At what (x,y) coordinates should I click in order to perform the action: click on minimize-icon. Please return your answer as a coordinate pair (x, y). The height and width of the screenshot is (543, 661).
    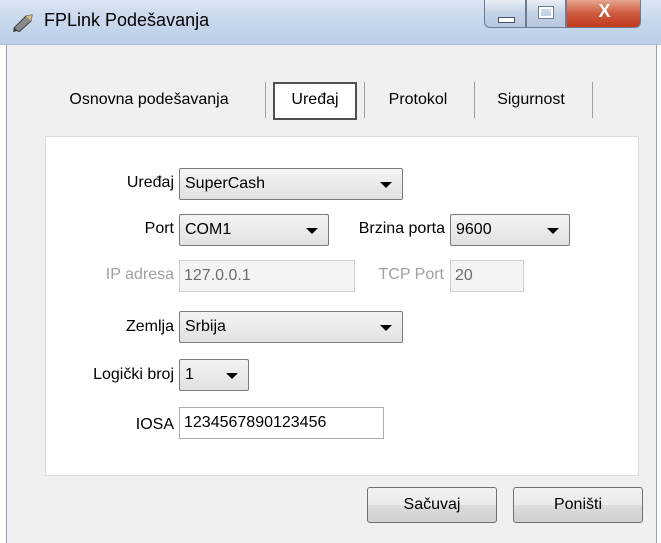
    Looking at the image, I should click on (506, 20).